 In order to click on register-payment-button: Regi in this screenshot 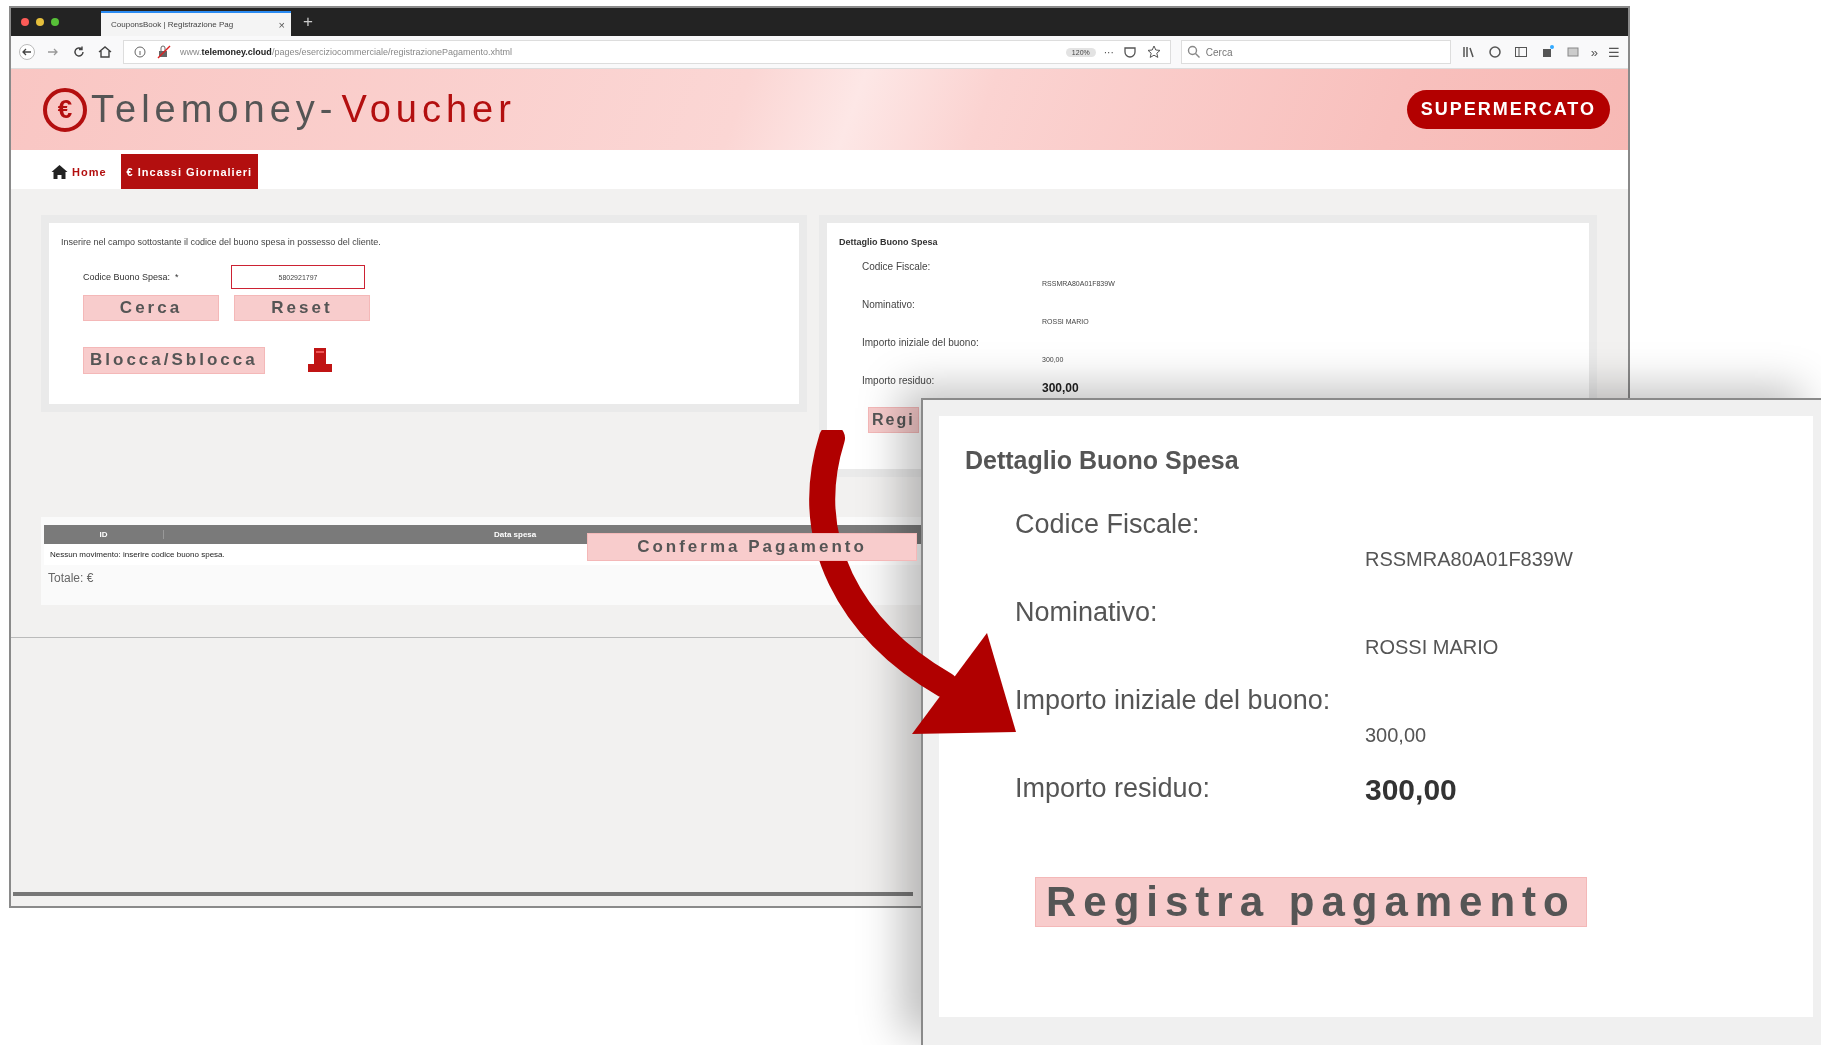, I will do `click(893, 420)`.